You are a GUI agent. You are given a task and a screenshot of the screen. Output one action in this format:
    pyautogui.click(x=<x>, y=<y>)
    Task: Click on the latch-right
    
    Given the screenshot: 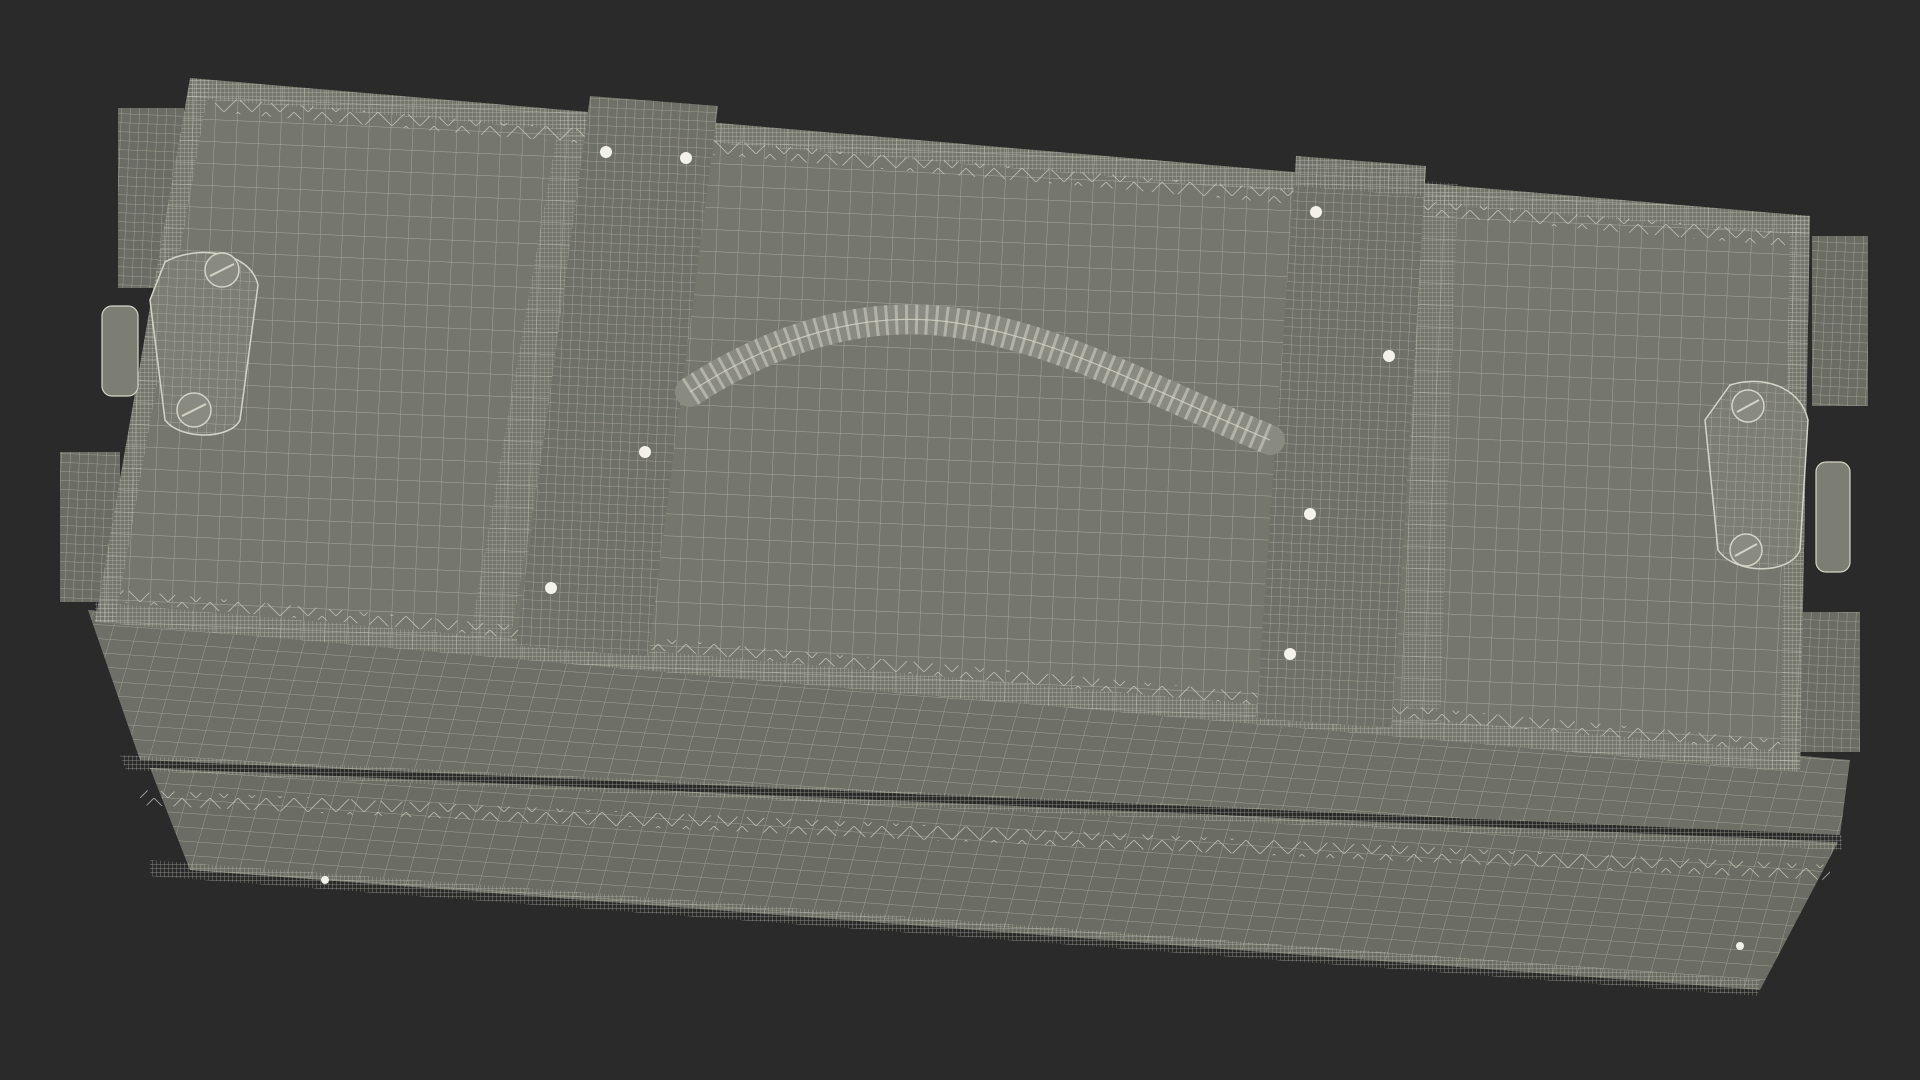 What is the action you would take?
    pyautogui.click(x=1777, y=476)
    